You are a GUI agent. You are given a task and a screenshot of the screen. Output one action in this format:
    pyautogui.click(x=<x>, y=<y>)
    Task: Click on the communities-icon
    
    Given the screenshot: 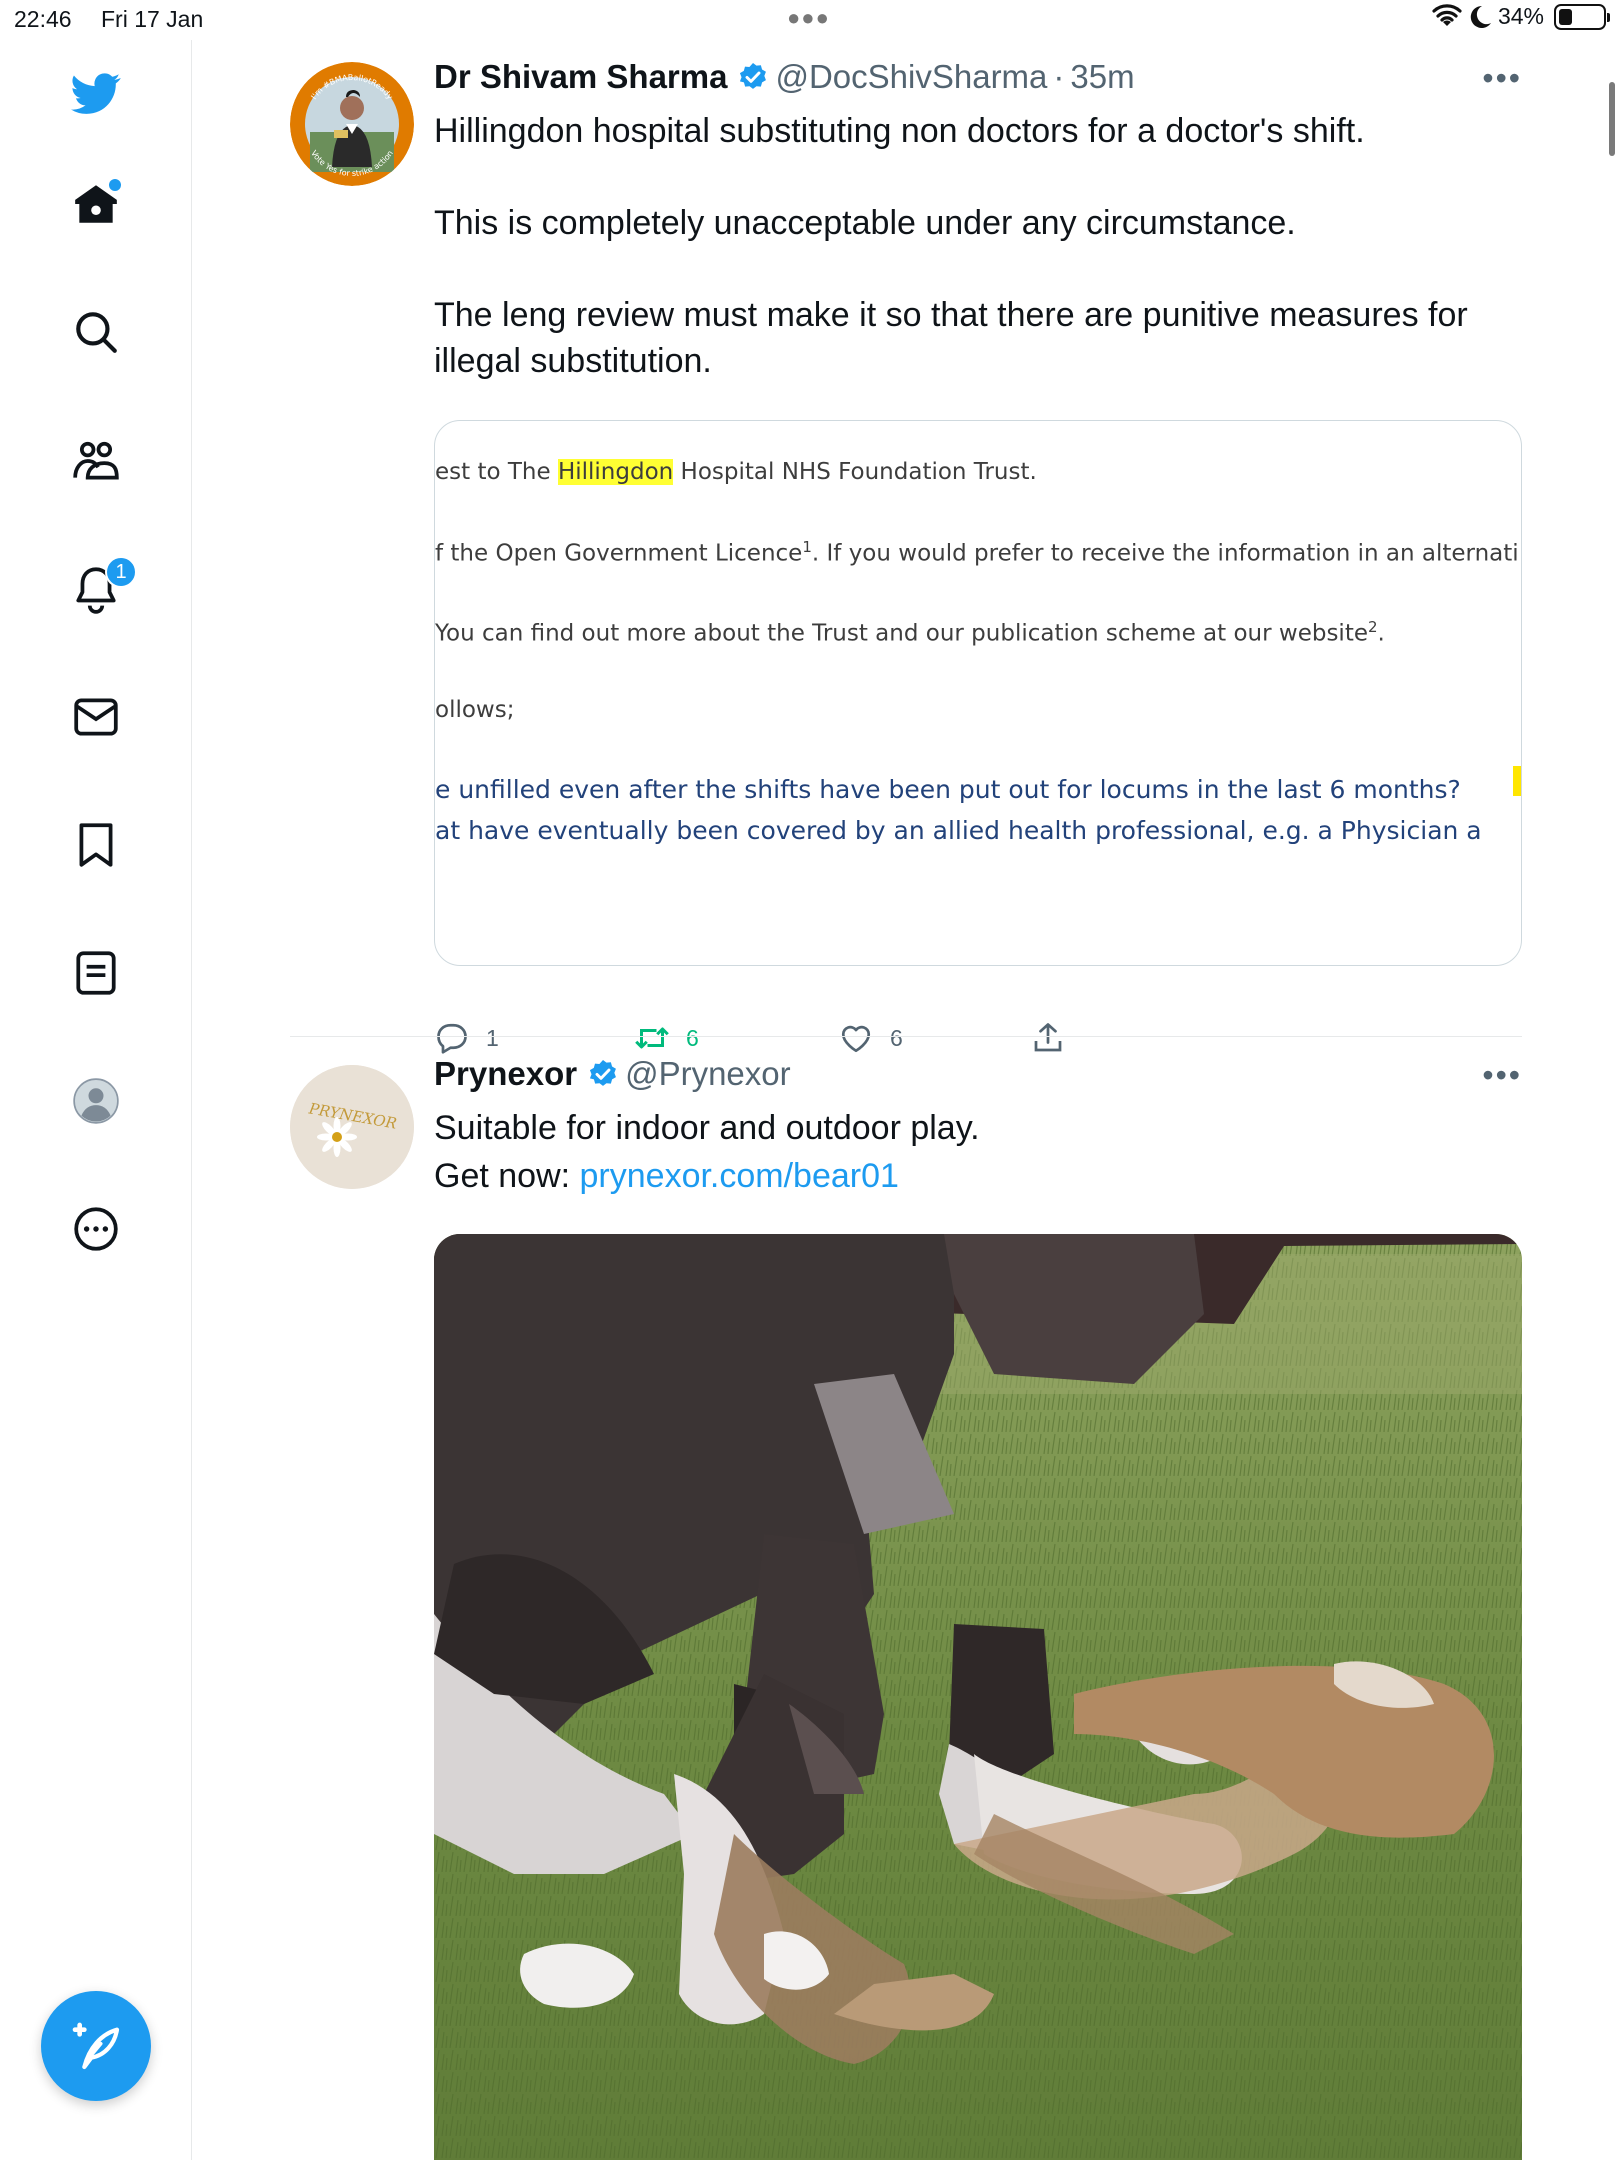 What is the action you would take?
    pyautogui.click(x=96, y=460)
    